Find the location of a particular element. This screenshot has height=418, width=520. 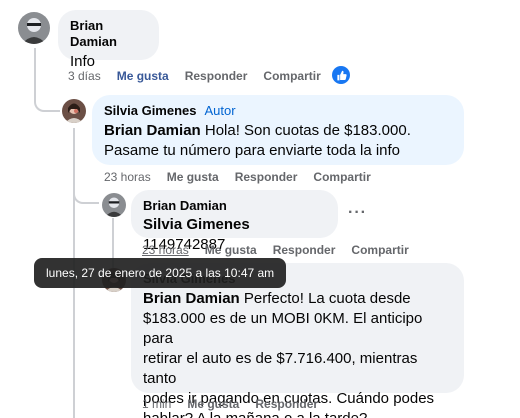

comment-bubble-1: Brian Damian Info is located at coordinates (108, 40).